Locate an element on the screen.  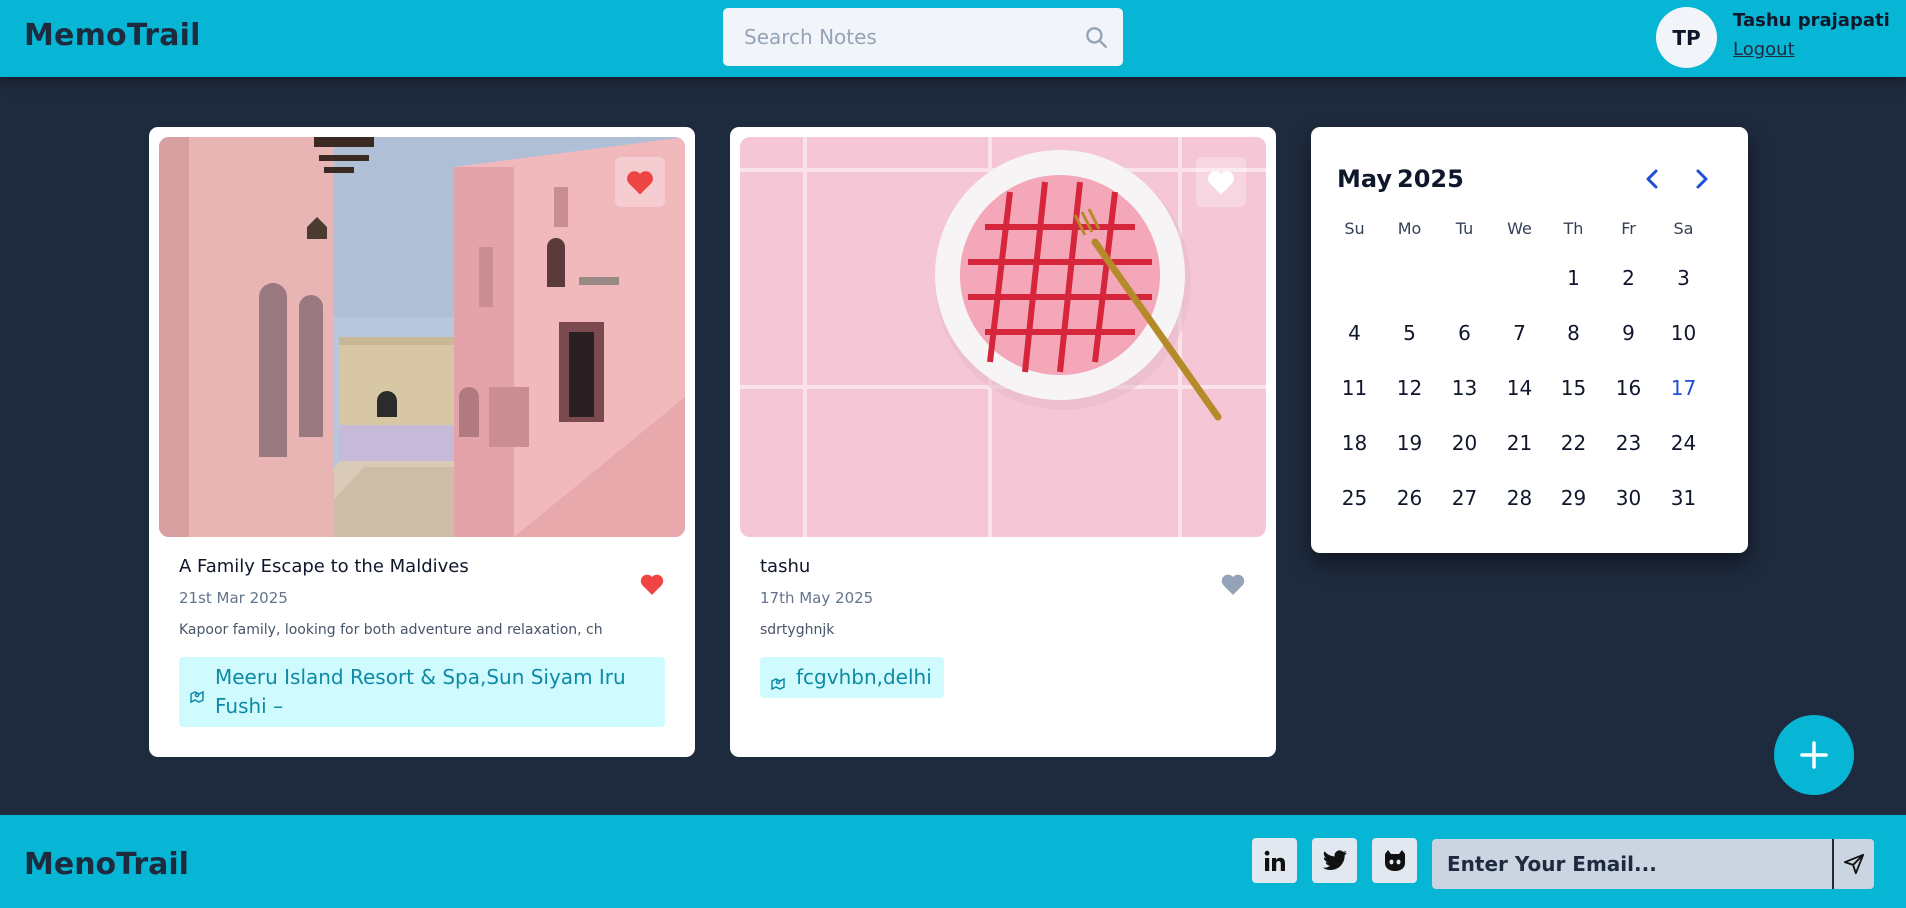
story-title: A Family Escape to the Maldives is located at coordinates (324, 566).